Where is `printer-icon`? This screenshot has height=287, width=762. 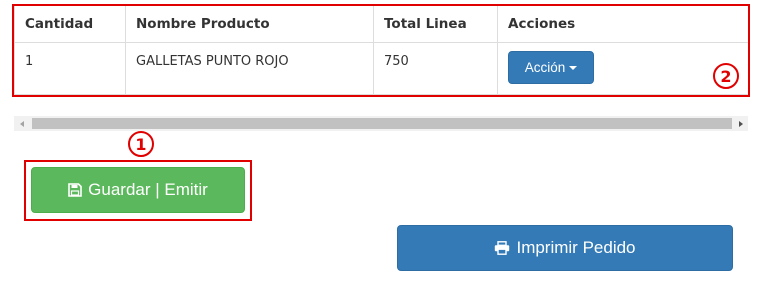
printer-icon is located at coordinates (502, 248).